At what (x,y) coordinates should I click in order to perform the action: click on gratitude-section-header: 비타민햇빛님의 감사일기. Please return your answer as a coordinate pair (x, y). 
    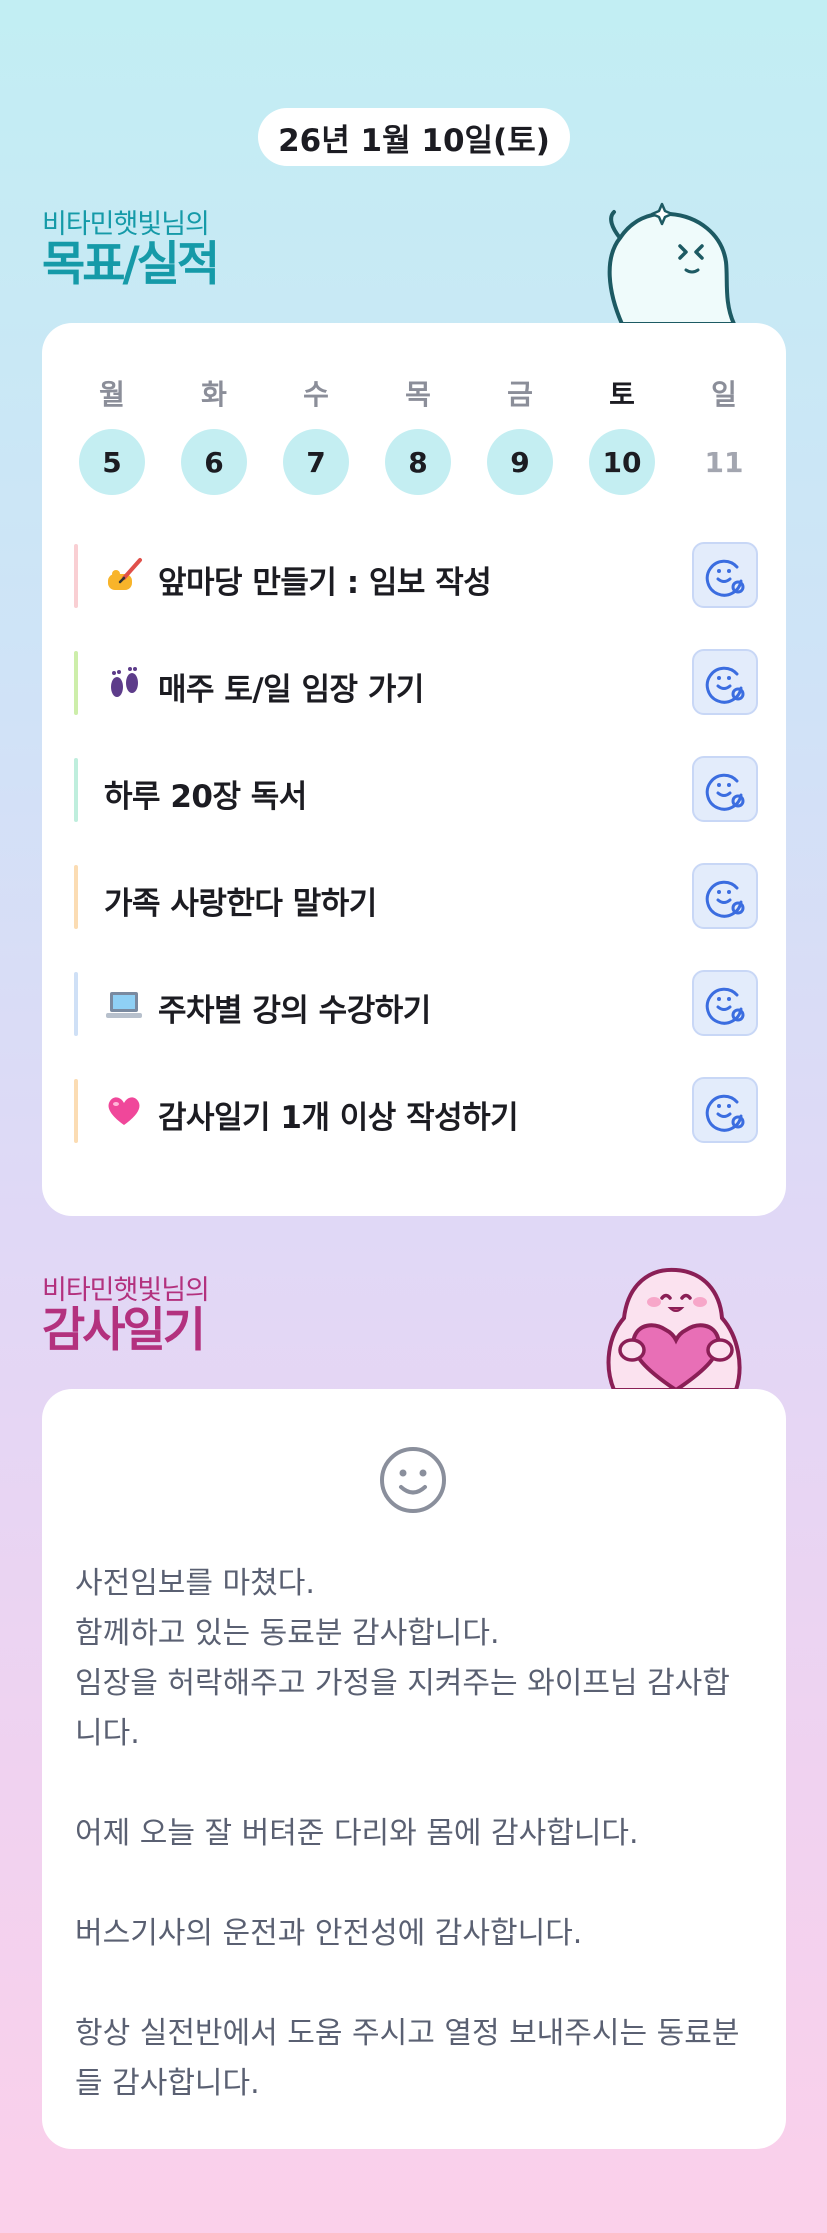
    Looking at the image, I should click on (126, 1316).